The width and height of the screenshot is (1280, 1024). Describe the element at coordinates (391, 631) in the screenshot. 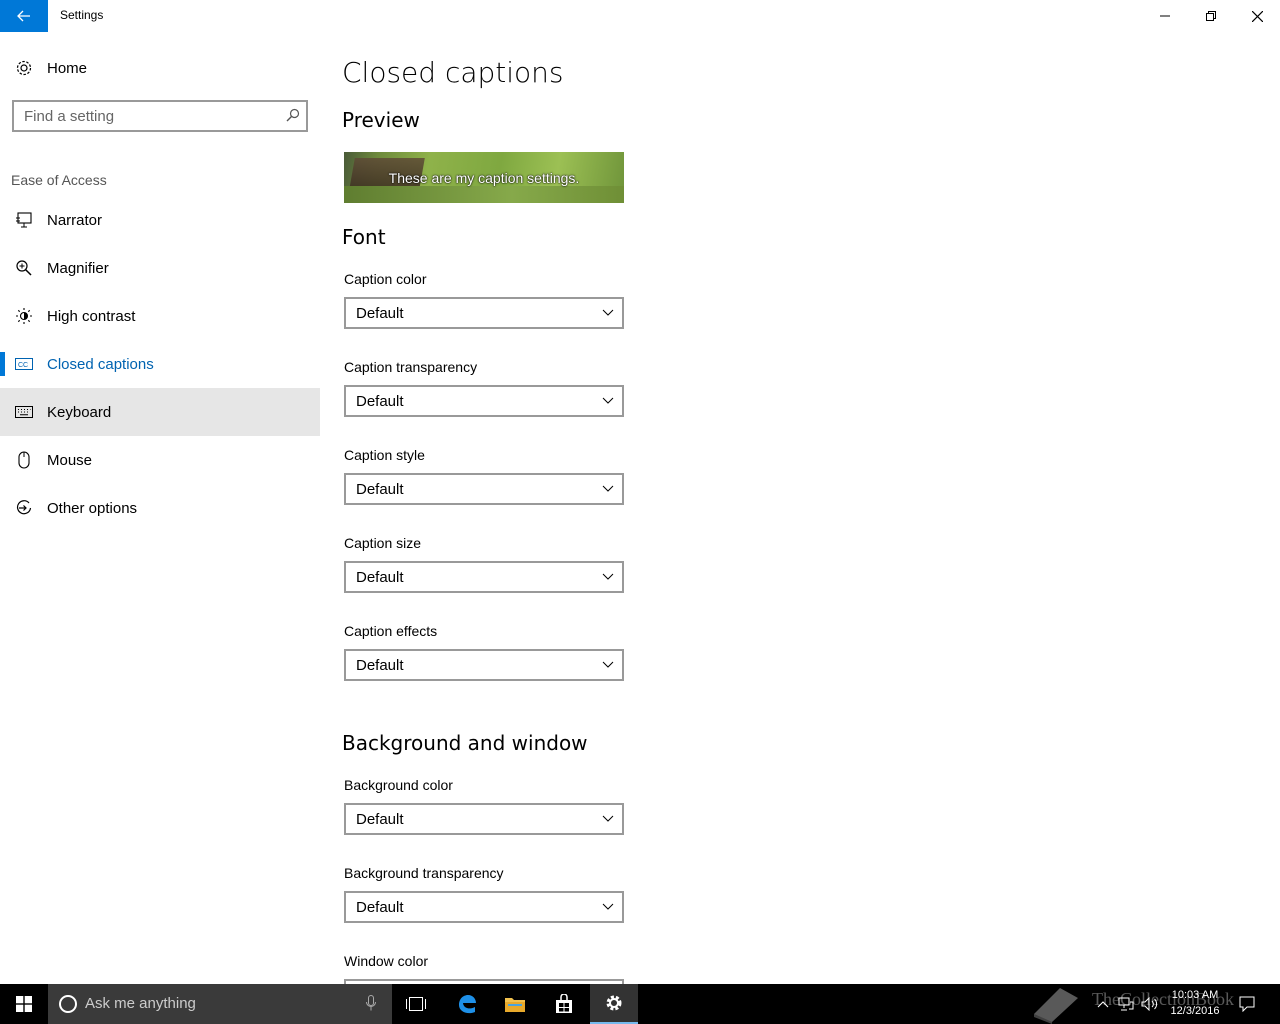

I see `caption-effects-label: Caption effects` at that location.